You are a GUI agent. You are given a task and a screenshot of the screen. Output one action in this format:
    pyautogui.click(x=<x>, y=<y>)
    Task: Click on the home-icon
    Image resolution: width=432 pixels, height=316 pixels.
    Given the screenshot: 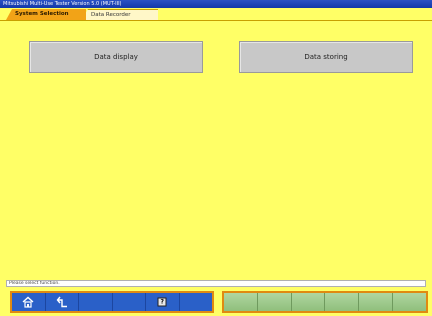 What is the action you would take?
    pyautogui.click(x=28, y=302)
    